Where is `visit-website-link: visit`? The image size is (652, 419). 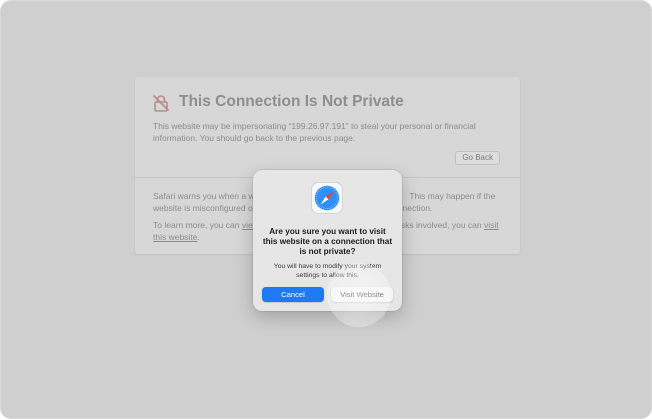
visit-website-link: visit is located at coordinates (491, 225).